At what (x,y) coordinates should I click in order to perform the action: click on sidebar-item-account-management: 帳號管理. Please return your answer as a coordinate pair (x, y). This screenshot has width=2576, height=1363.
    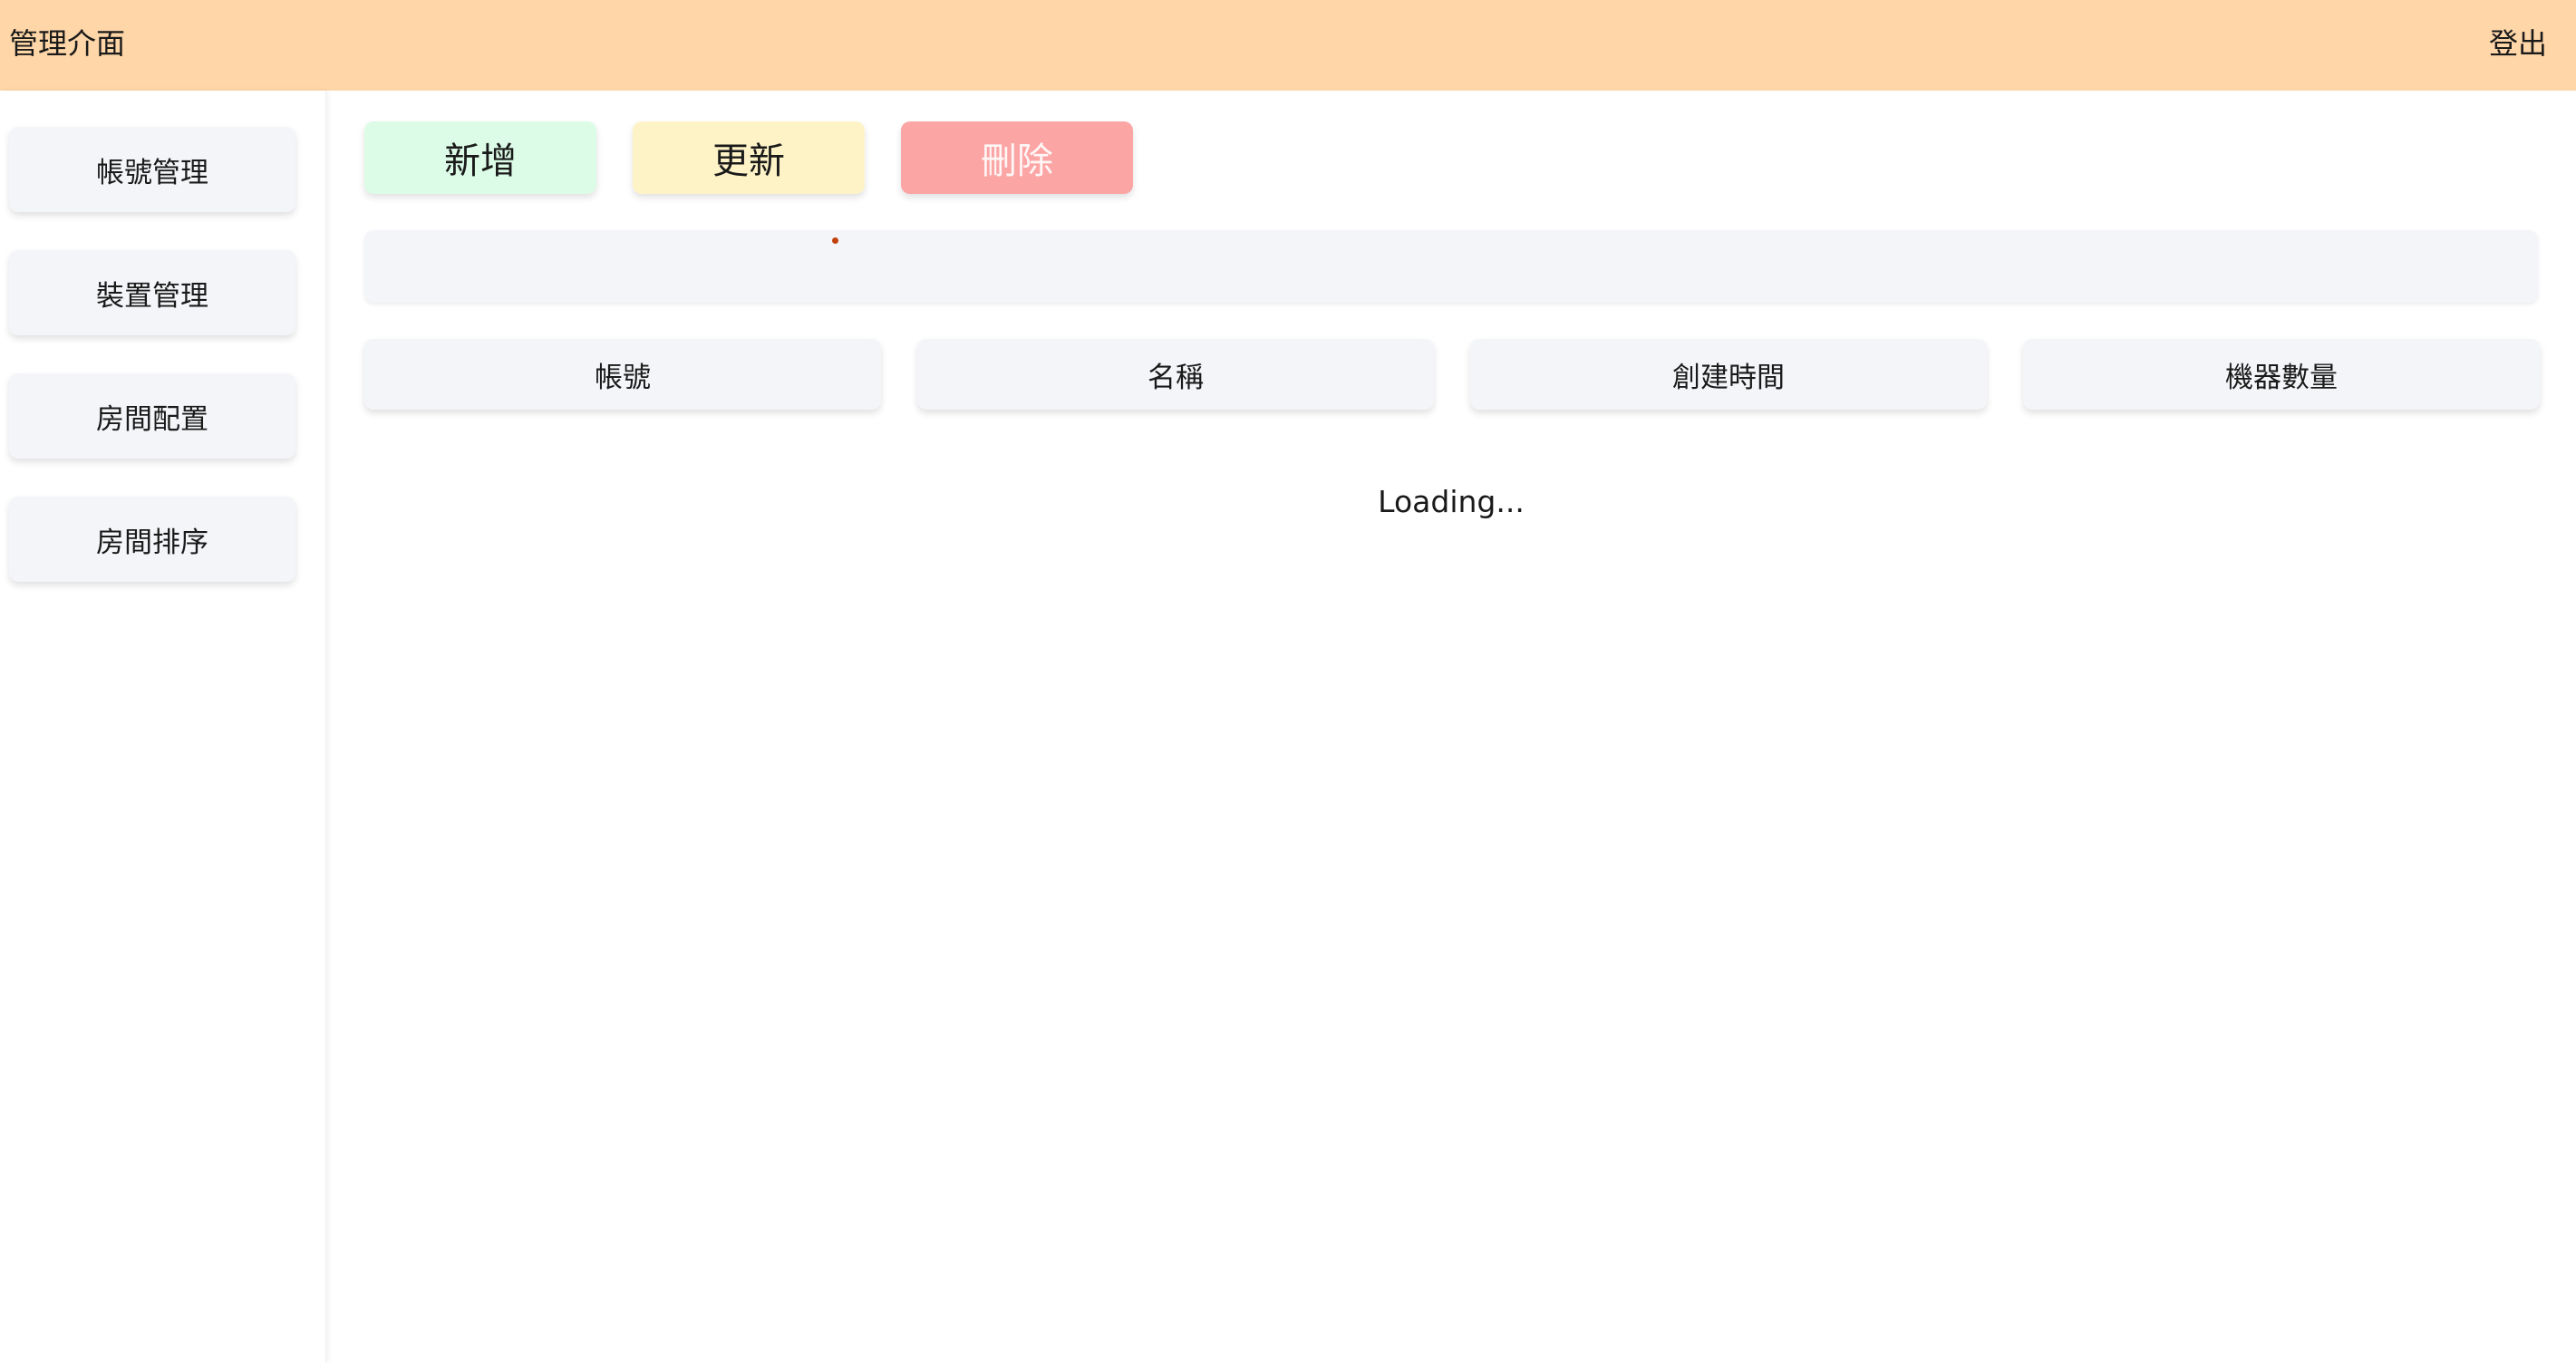
    Looking at the image, I should click on (152, 169).